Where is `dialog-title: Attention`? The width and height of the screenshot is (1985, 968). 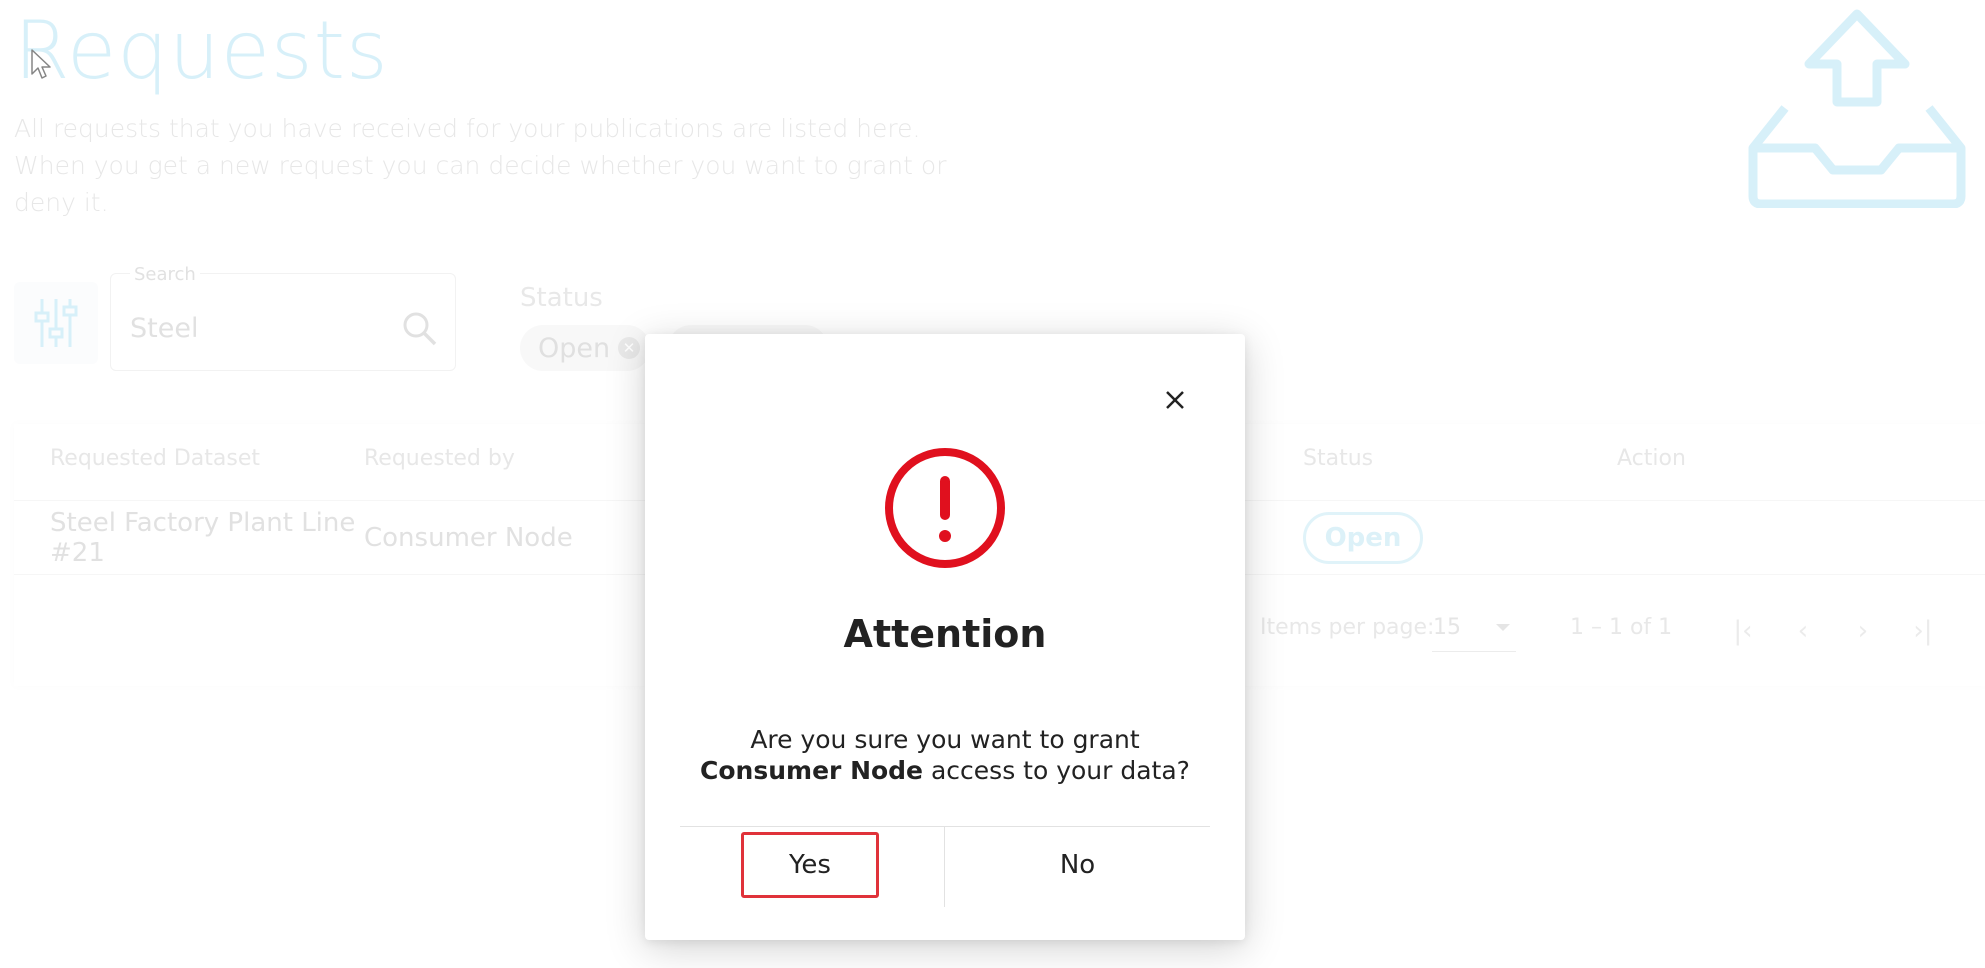
dialog-title: Attention is located at coordinates (945, 634).